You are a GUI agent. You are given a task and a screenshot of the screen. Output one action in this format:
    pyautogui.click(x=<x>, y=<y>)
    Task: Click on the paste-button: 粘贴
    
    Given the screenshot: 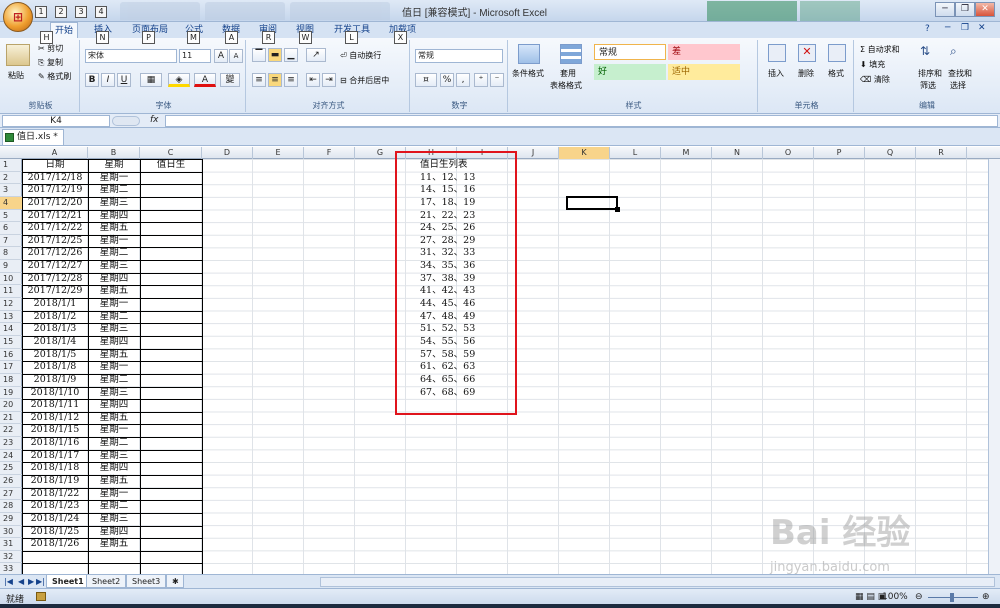 What is the action you would take?
    pyautogui.click(x=16, y=75)
    